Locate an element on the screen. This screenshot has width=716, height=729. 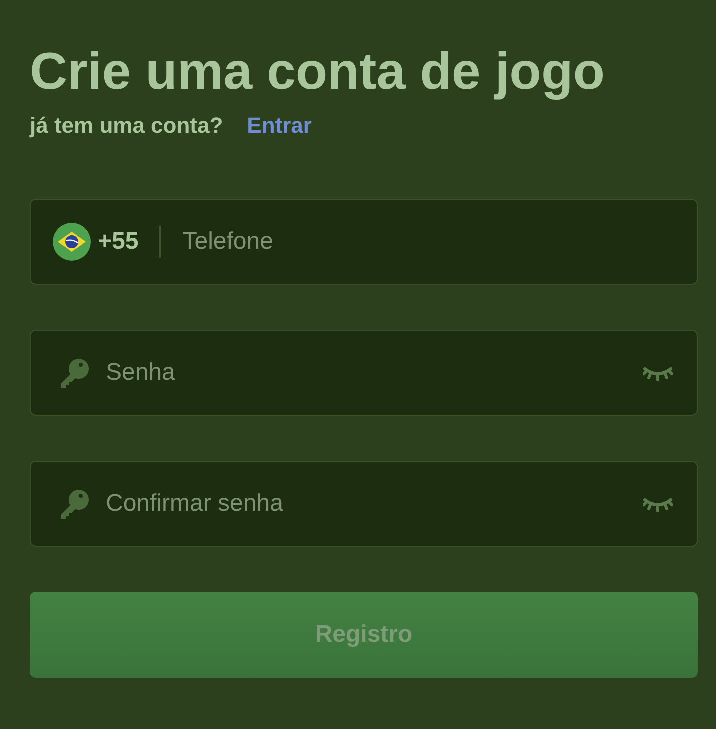
account-question: já tem uma conta? is located at coordinates (127, 126).